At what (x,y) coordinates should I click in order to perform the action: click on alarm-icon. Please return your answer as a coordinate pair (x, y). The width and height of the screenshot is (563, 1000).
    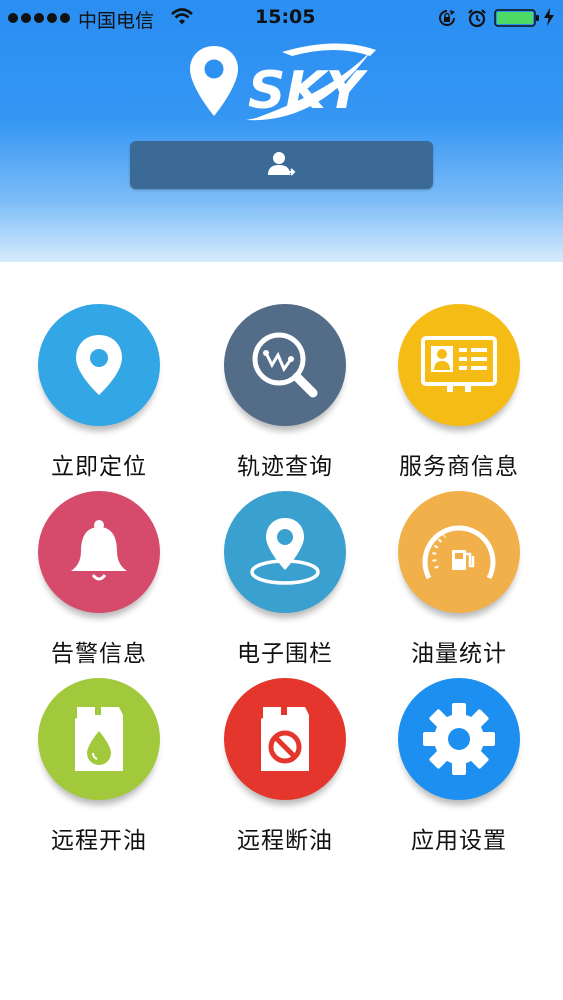
    Looking at the image, I should click on (477, 18).